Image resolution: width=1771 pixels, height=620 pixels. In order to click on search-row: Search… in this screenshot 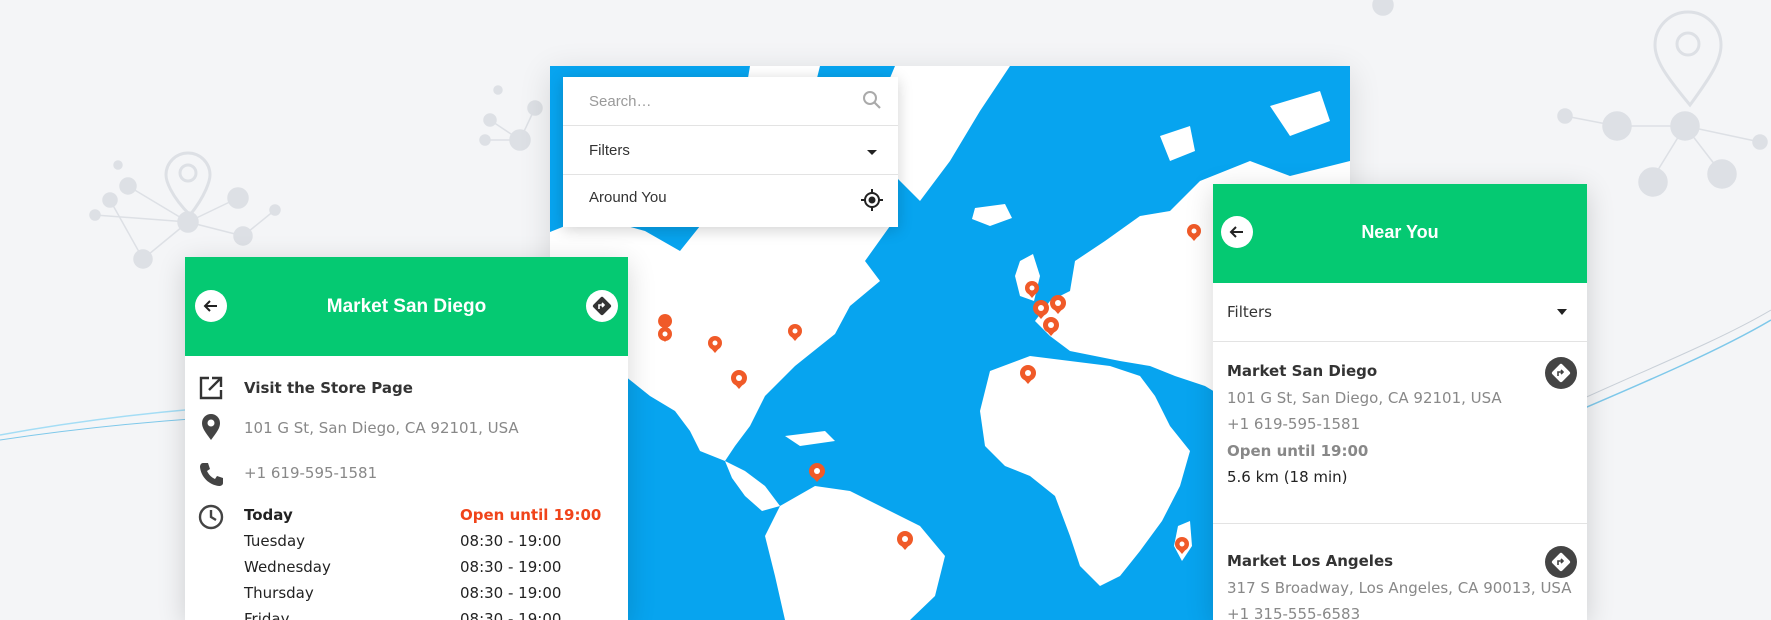, I will do `click(730, 101)`.